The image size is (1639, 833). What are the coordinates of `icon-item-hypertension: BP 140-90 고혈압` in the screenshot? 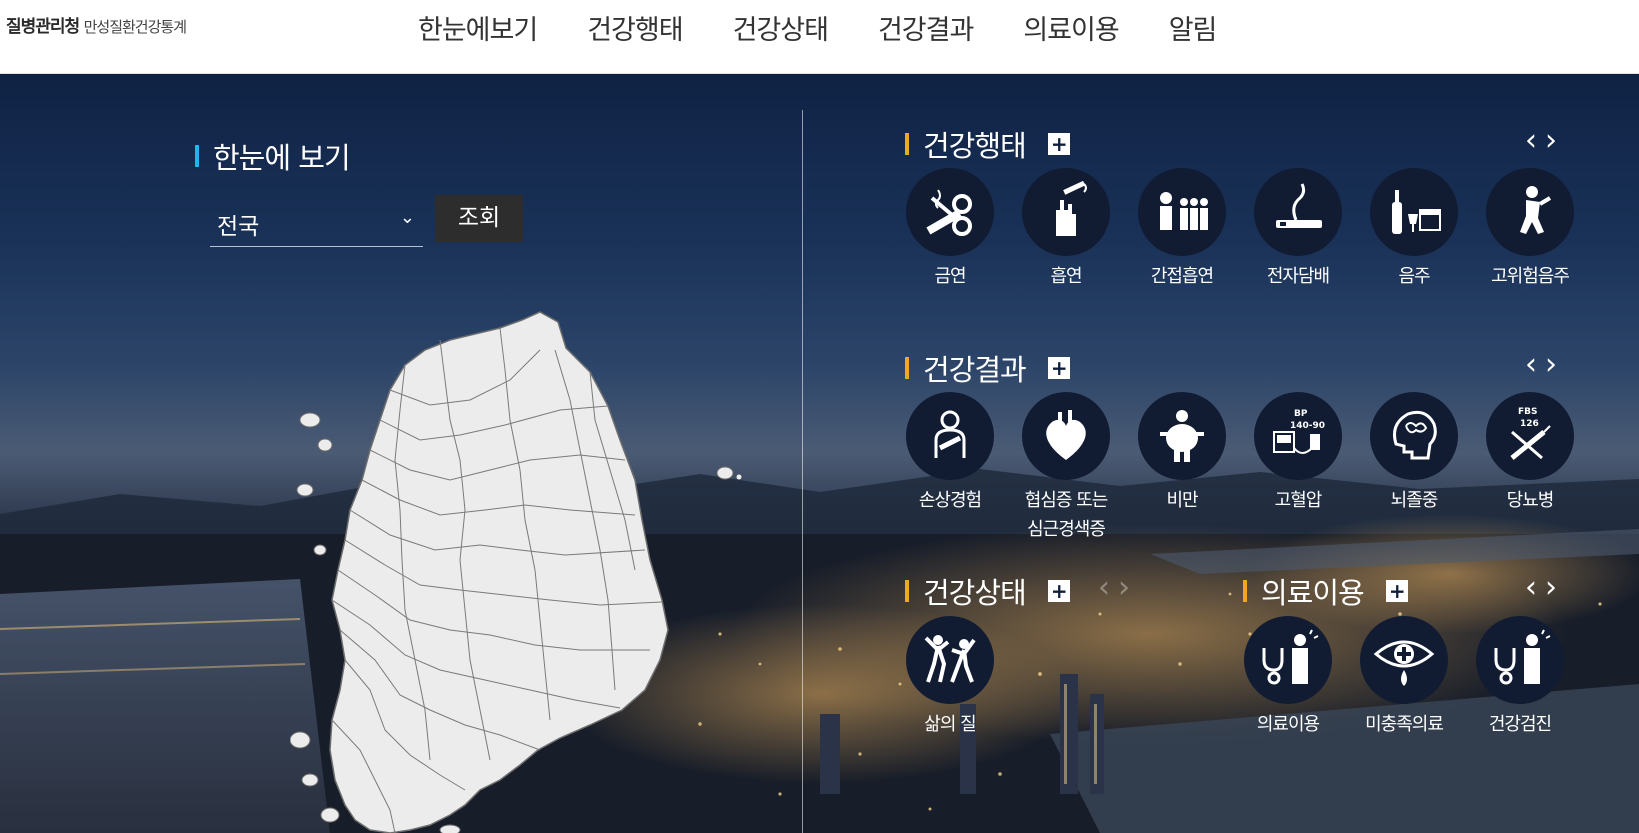 It's located at (1298, 454).